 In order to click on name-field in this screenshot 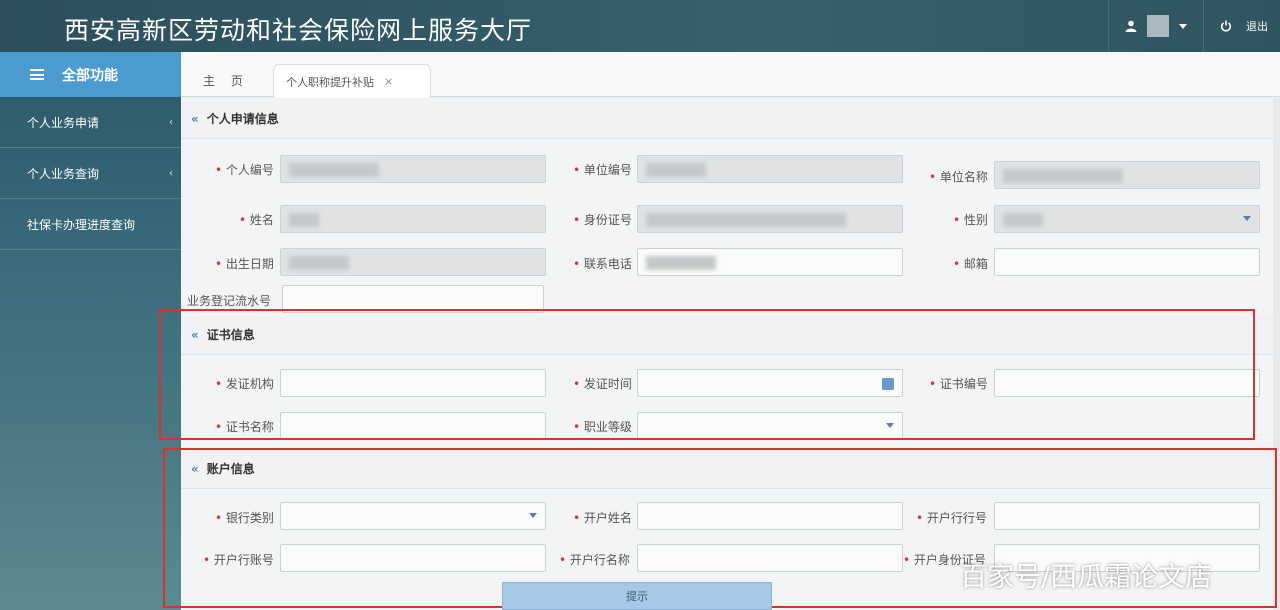, I will do `click(413, 219)`.